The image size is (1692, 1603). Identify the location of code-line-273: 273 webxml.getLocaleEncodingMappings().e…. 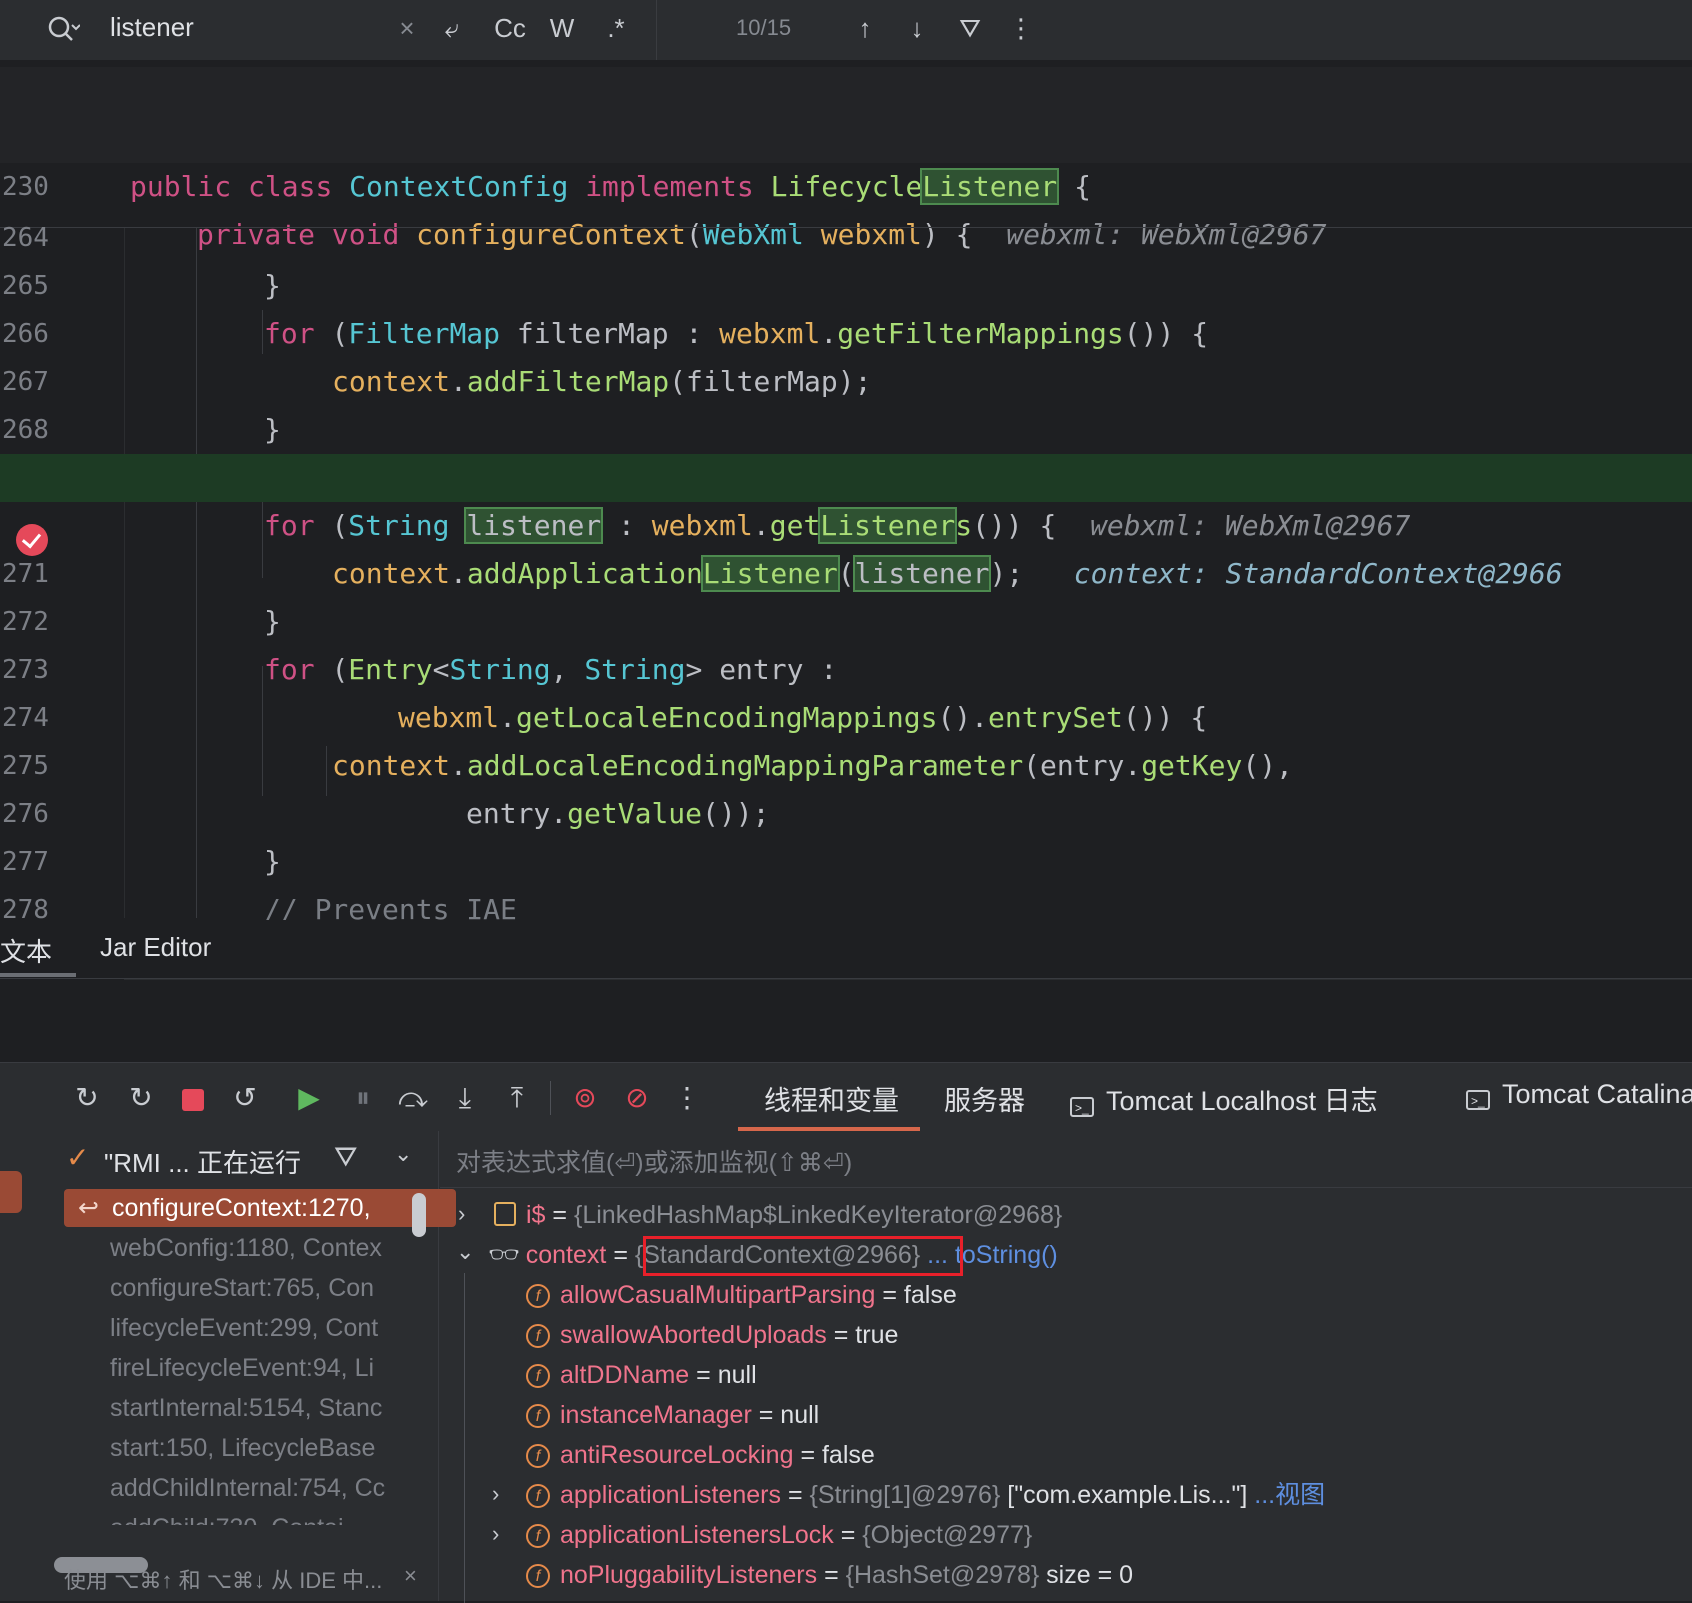
(846, 666).